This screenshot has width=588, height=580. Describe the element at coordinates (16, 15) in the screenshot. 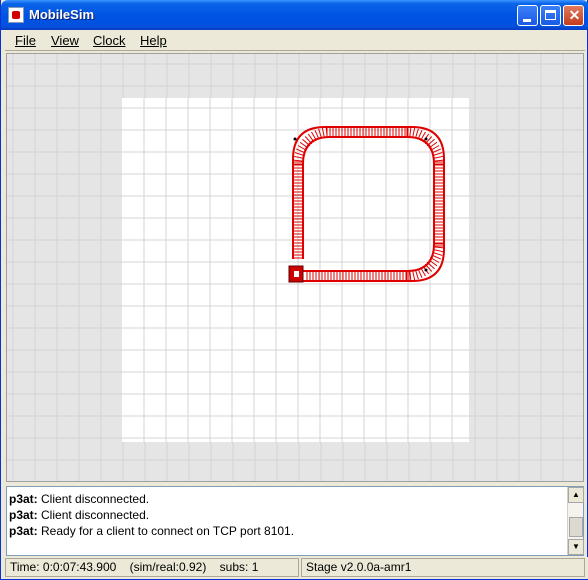

I see `app-icon` at that location.